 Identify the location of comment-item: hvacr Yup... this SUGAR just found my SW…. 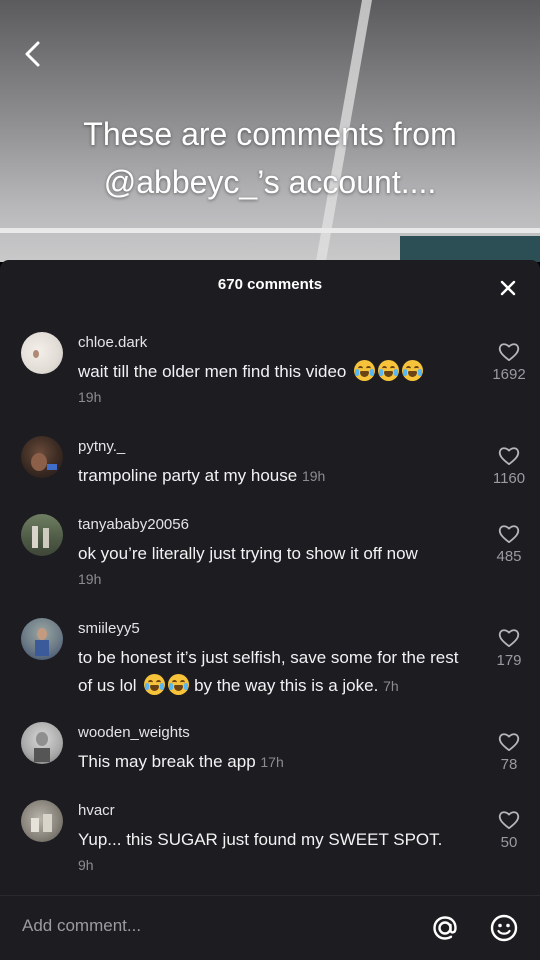
(270, 840).